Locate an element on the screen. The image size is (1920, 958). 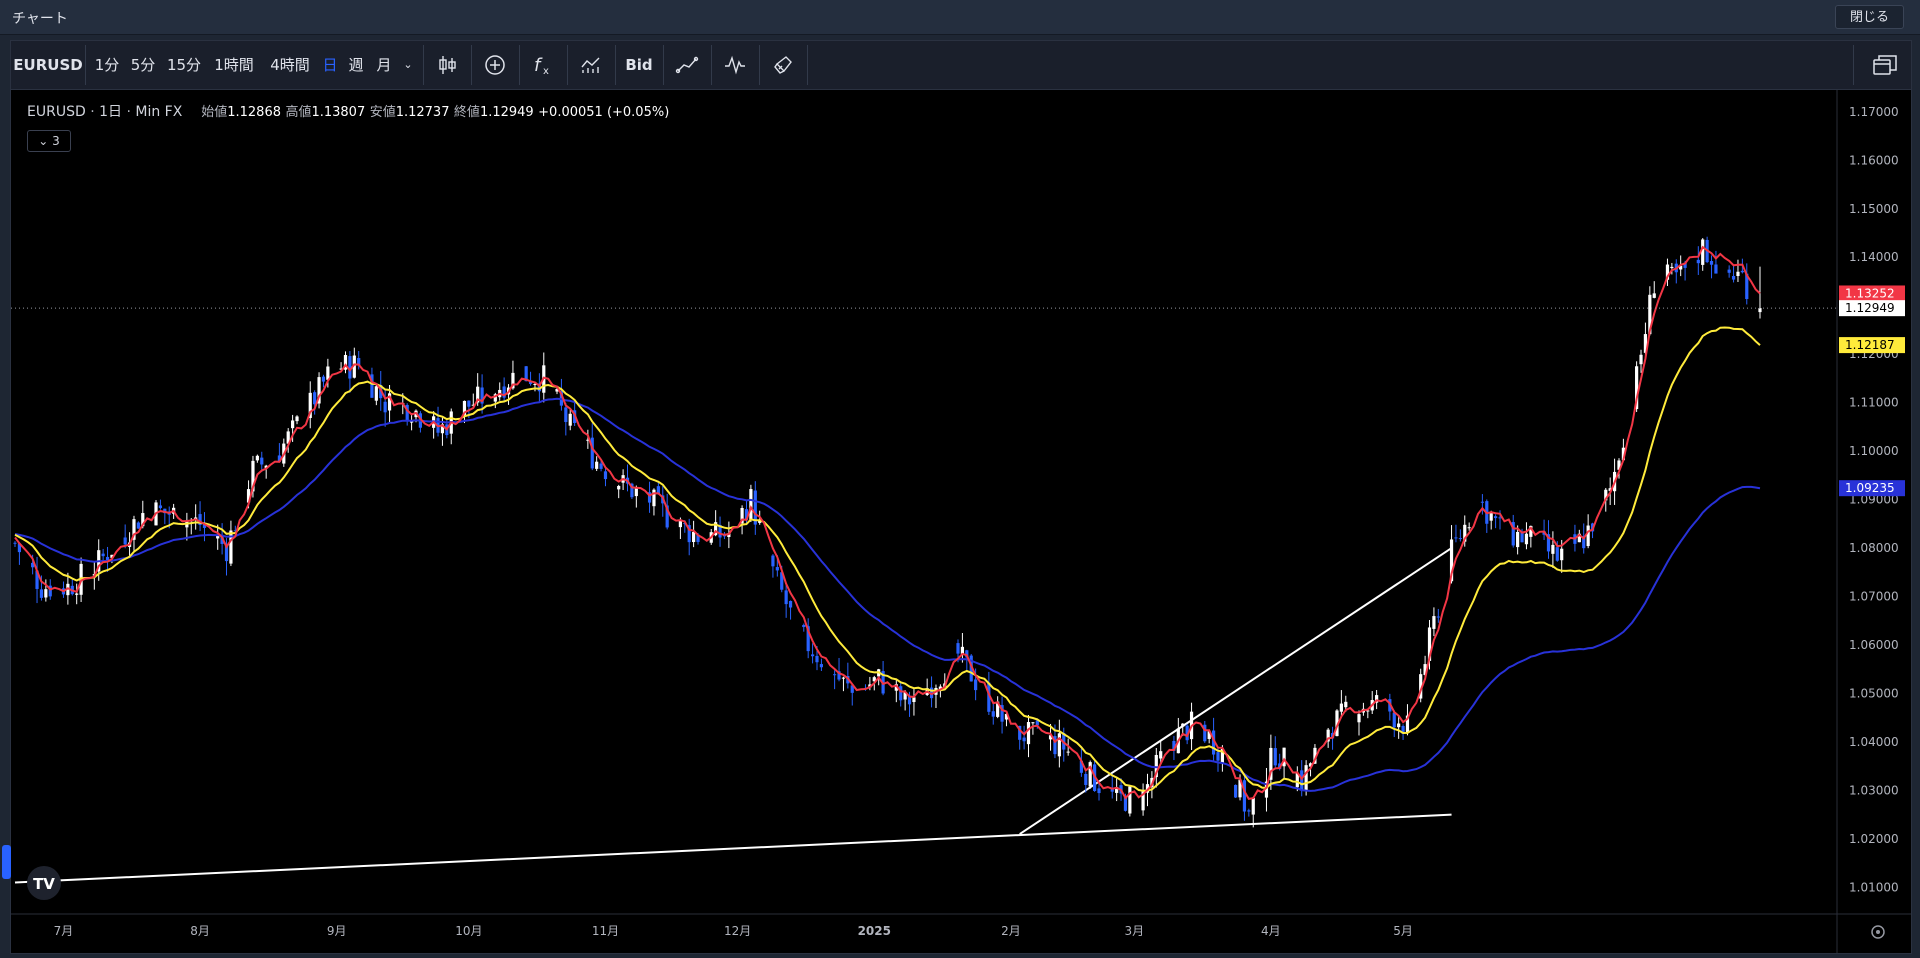
compare-icon is located at coordinates (591, 65).